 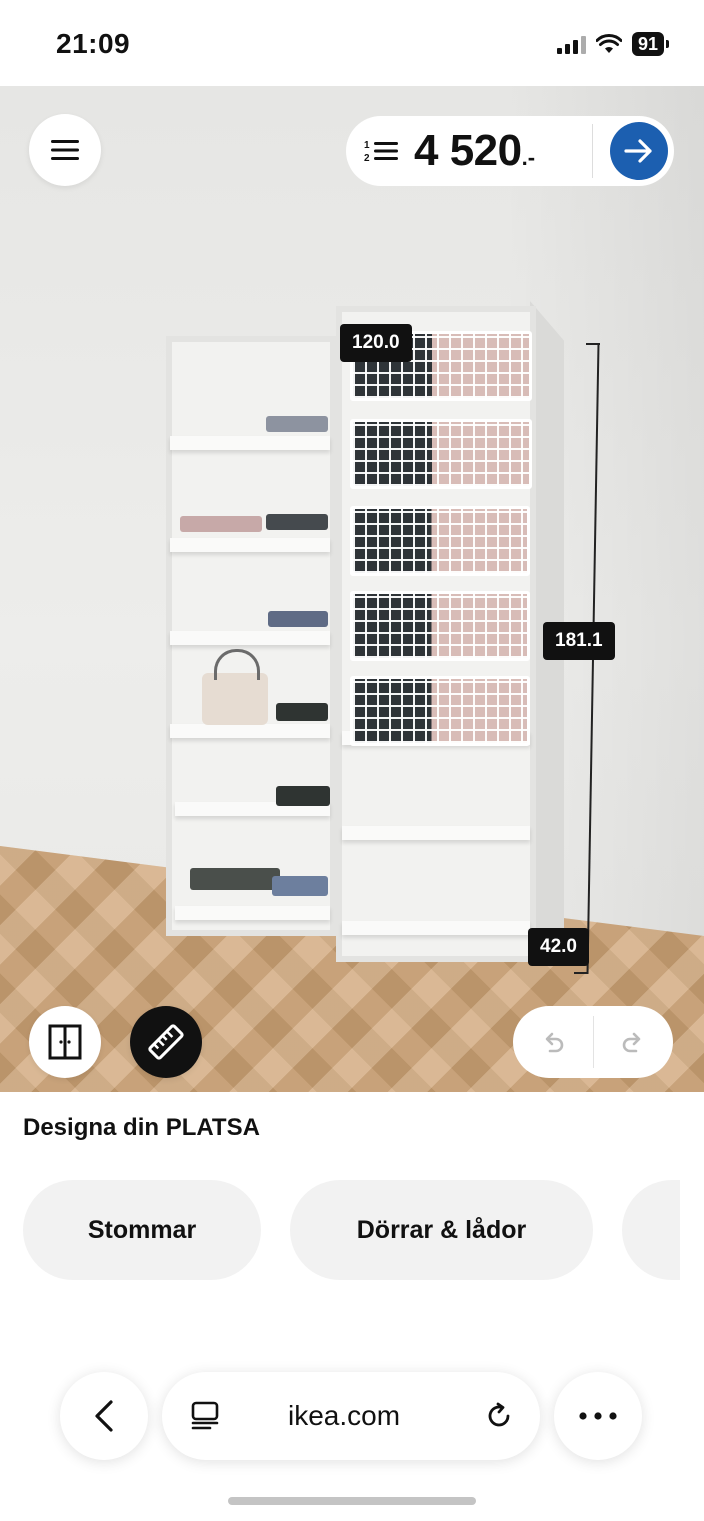 I want to click on browser-toolbar: ikea.com, so click(x=352, y=1440).